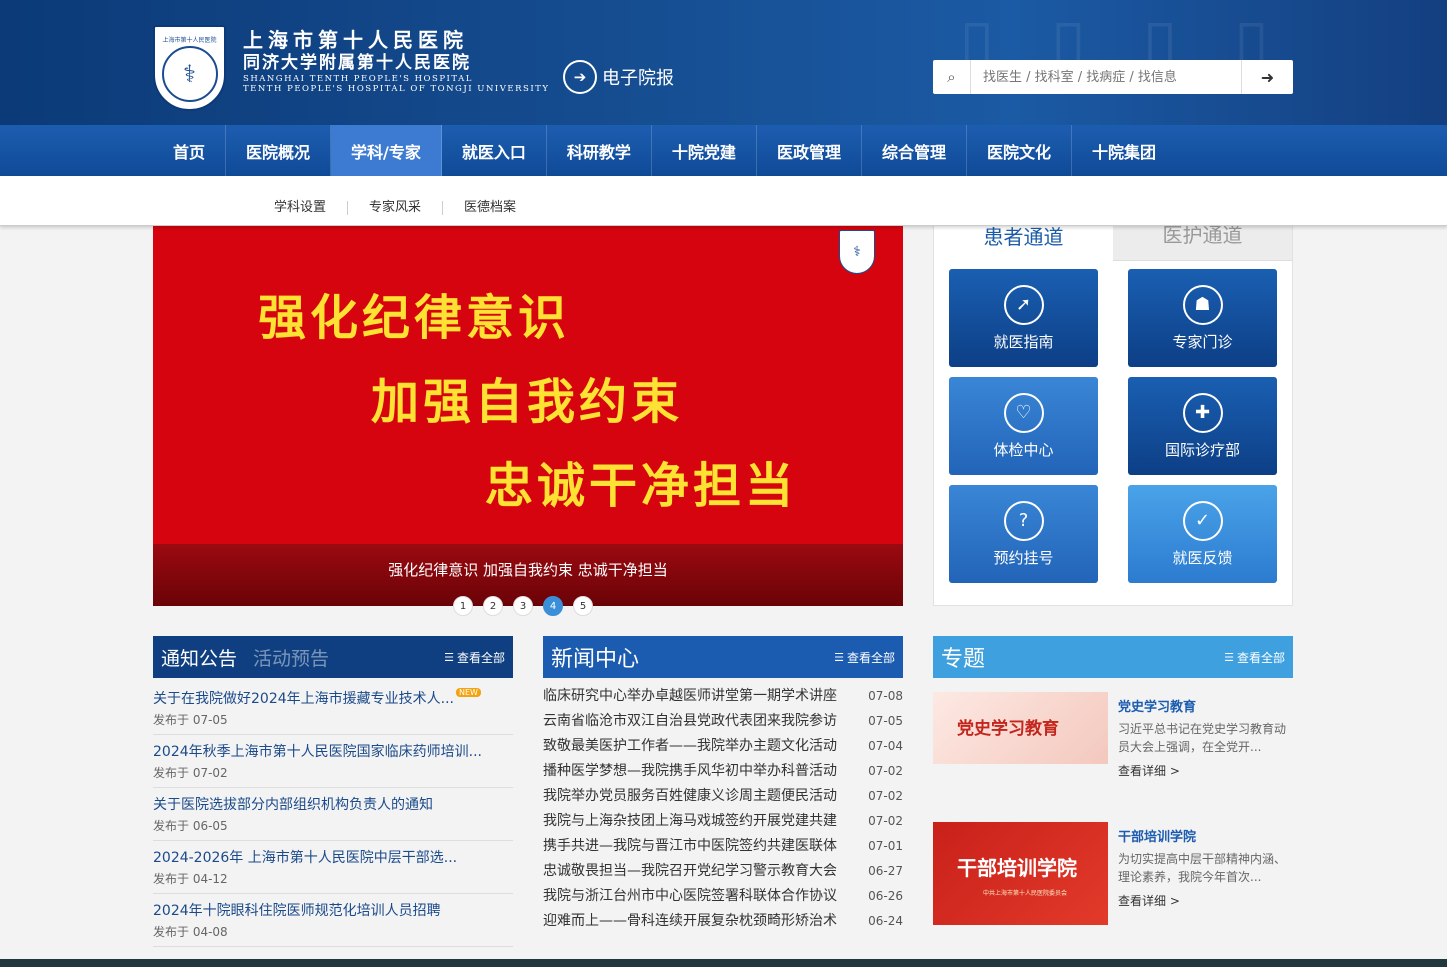  I want to click on topic-heading: 干部培训学院, so click(1205, 835).